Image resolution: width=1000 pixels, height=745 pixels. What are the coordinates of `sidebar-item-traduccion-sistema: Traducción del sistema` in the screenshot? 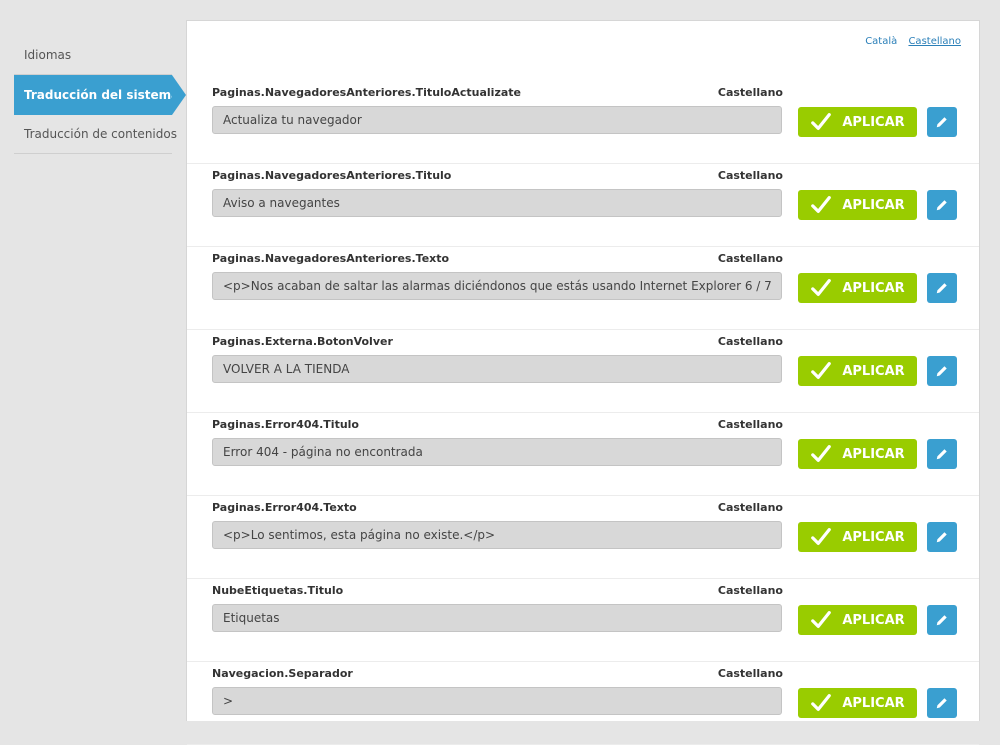 It's located at (100, 95).